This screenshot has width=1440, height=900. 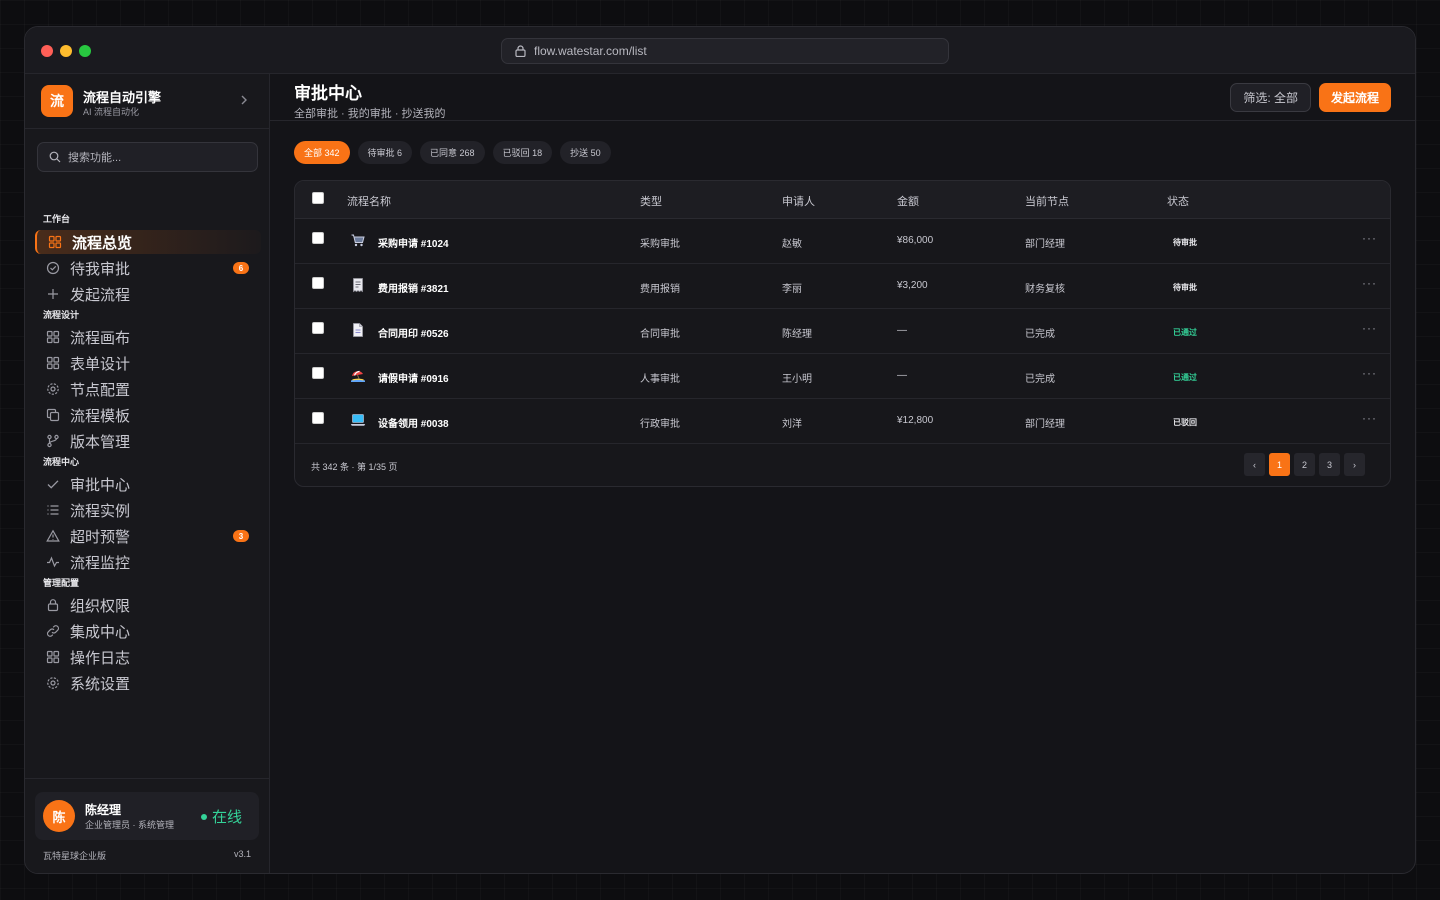 What do you see at coordinates (413, 244) in the screenshot?
I see `flow-name: 采购申请 #1024` at bounding box center [413, 244].